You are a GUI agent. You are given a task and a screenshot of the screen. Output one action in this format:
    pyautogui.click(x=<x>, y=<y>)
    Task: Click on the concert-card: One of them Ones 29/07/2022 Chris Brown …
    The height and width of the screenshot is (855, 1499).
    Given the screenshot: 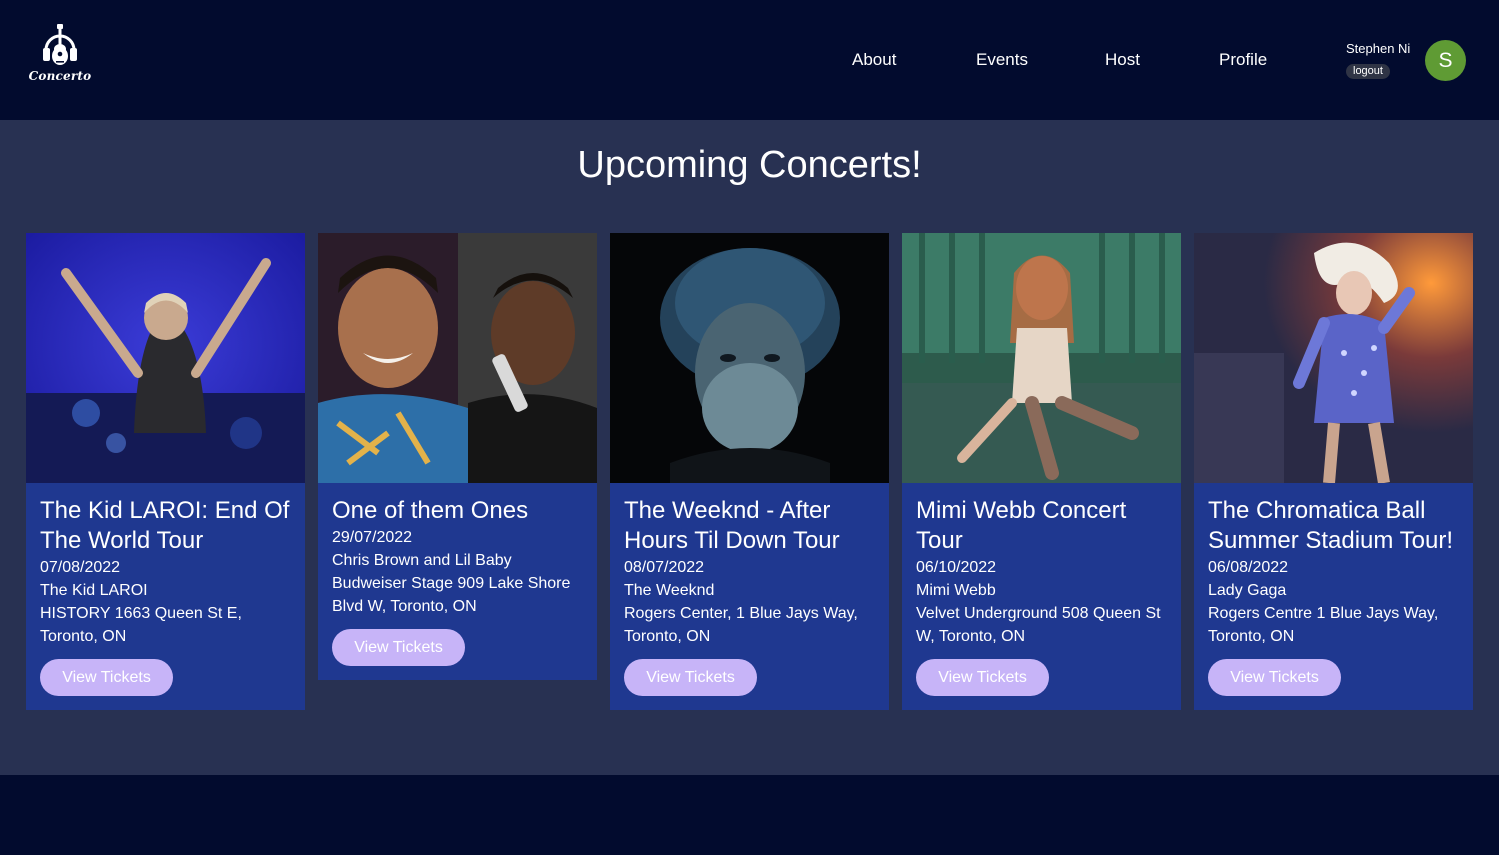 What is the action you would take?
    pyautogui.click(x=457, y=456)
    